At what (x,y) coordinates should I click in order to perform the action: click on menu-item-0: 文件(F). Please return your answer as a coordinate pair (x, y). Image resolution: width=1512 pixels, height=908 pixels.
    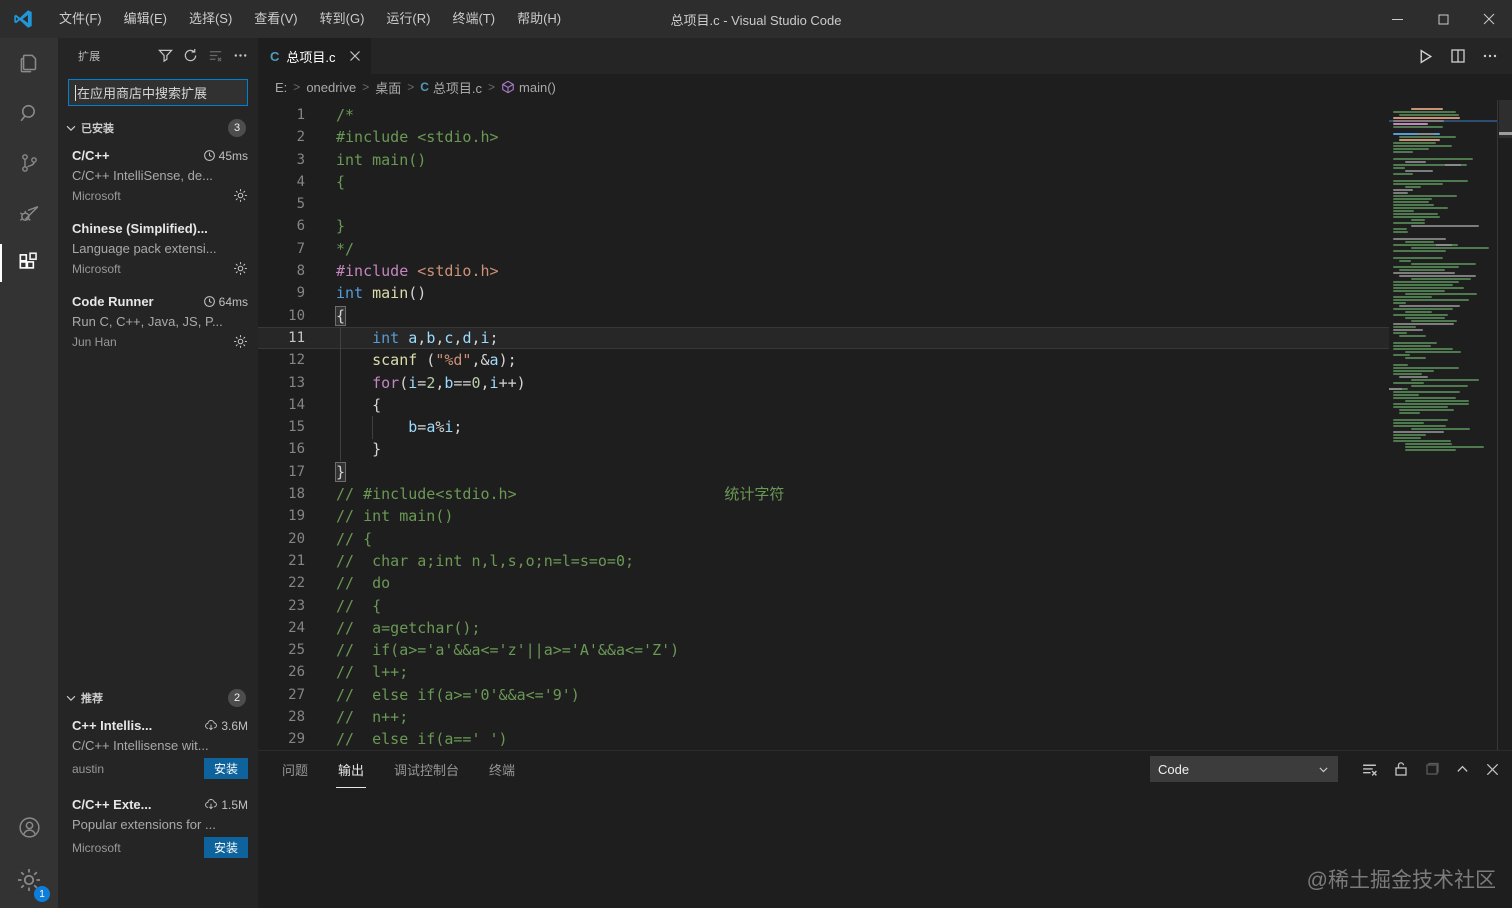
    Looking at the image, I should click on (80, 19).